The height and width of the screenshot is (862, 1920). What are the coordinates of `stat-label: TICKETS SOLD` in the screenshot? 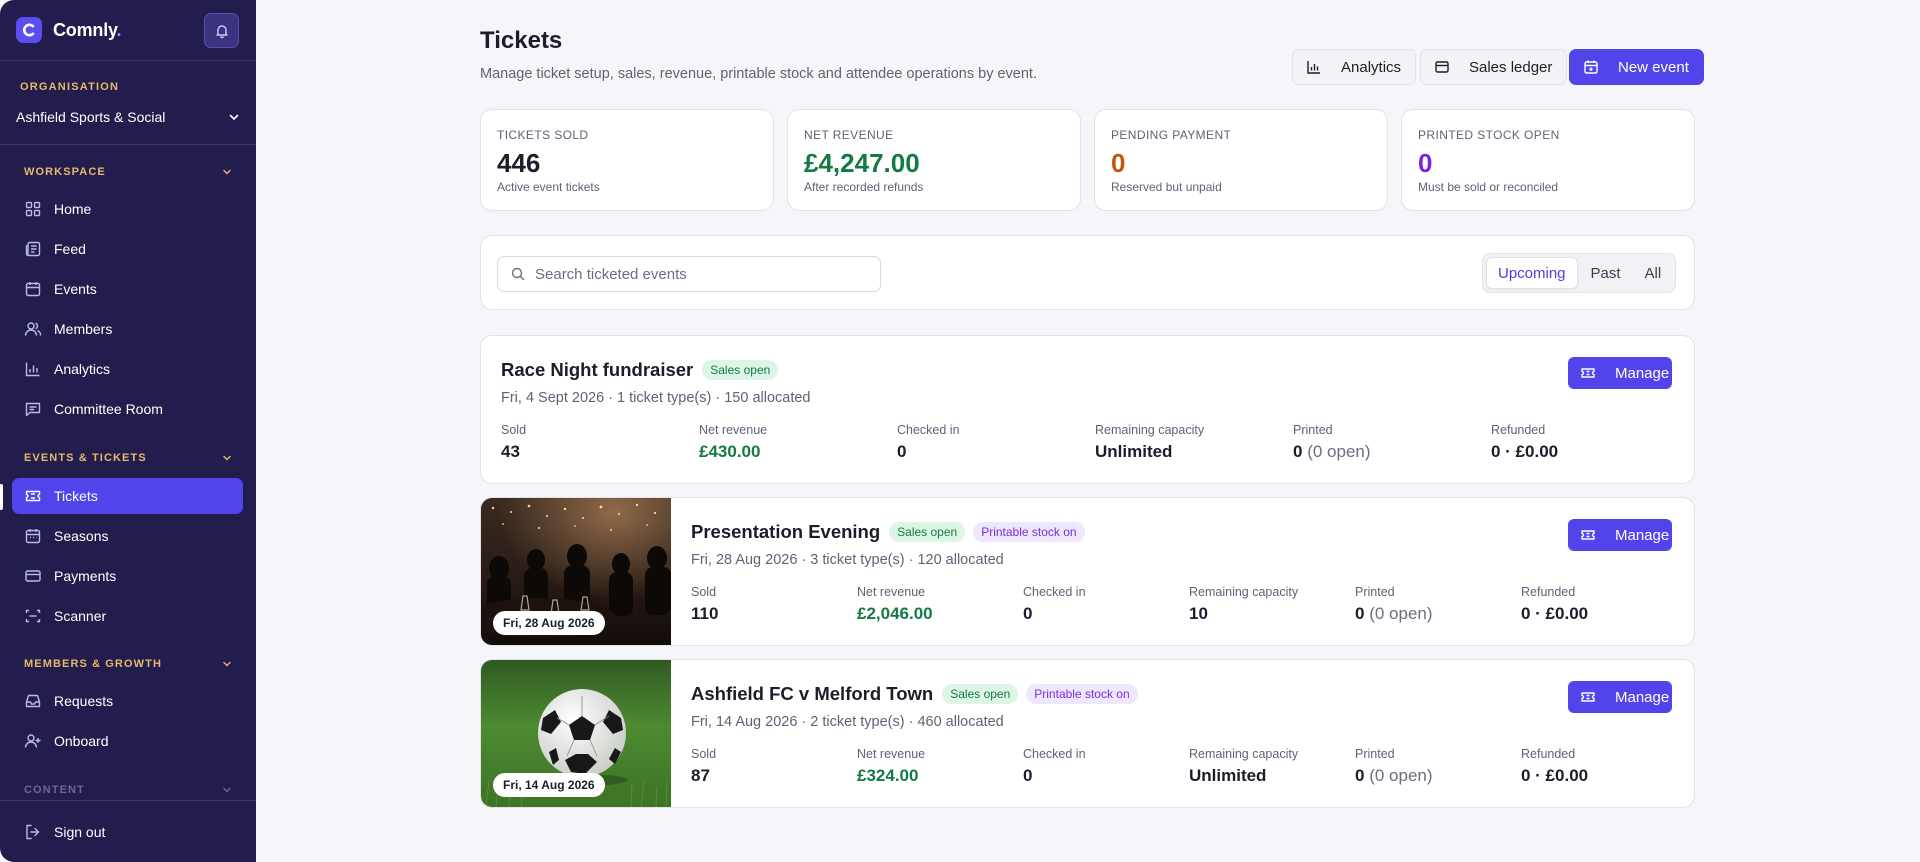 It's located at (543, 135).